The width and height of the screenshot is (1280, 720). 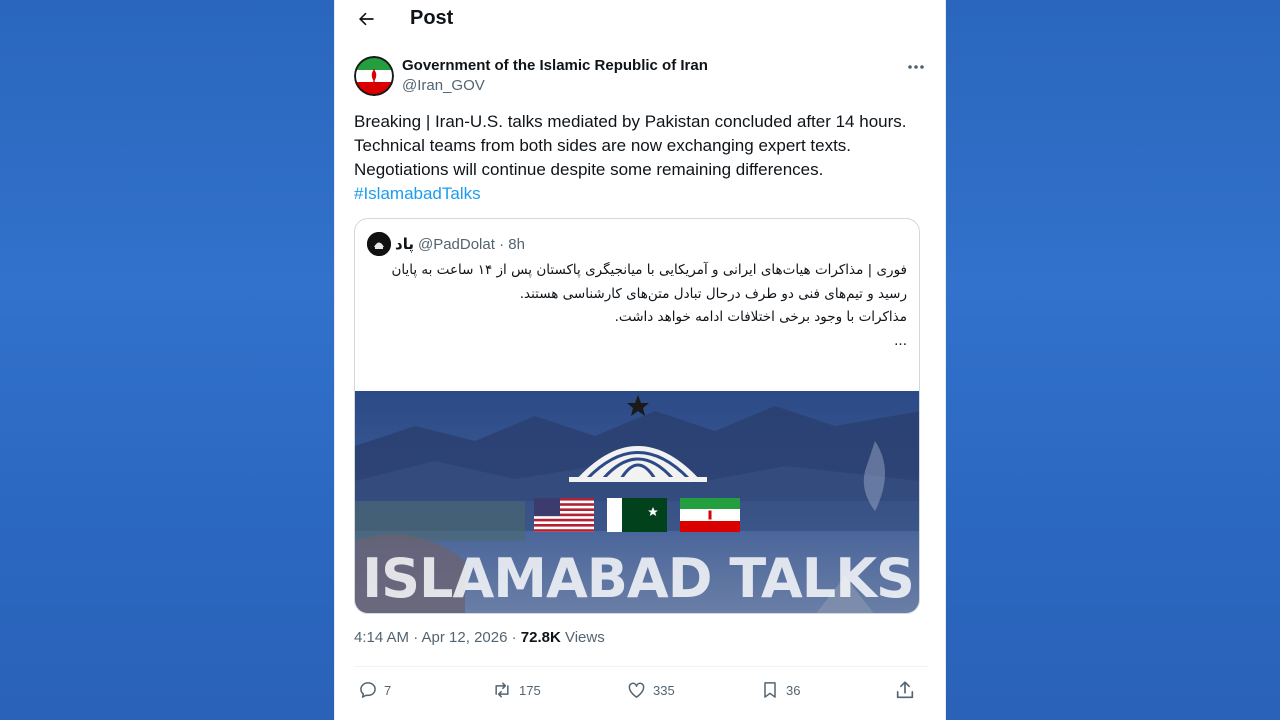 I want to click on arrow-left-icon, so click(x=366, y=19).